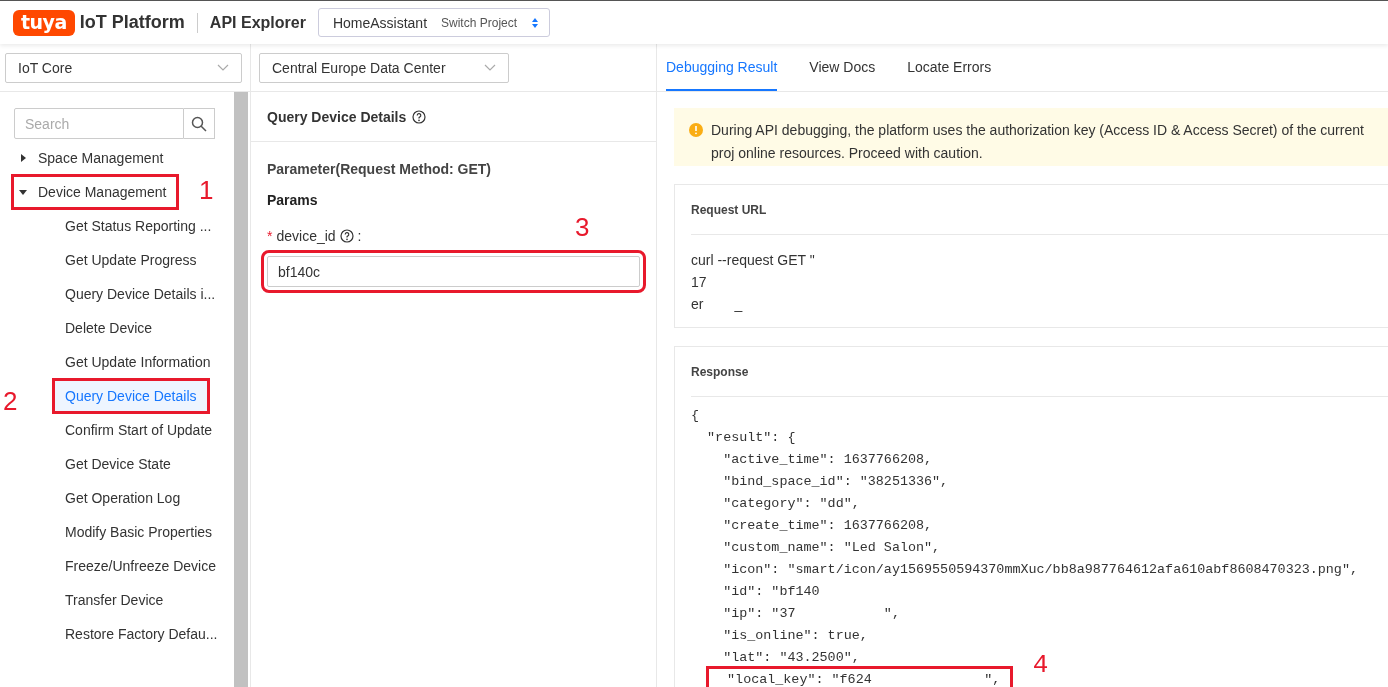 This screenshot has height=687, width=1388. I want to click on region-dropdown: Central Europe Data Center, so click(384, 67).